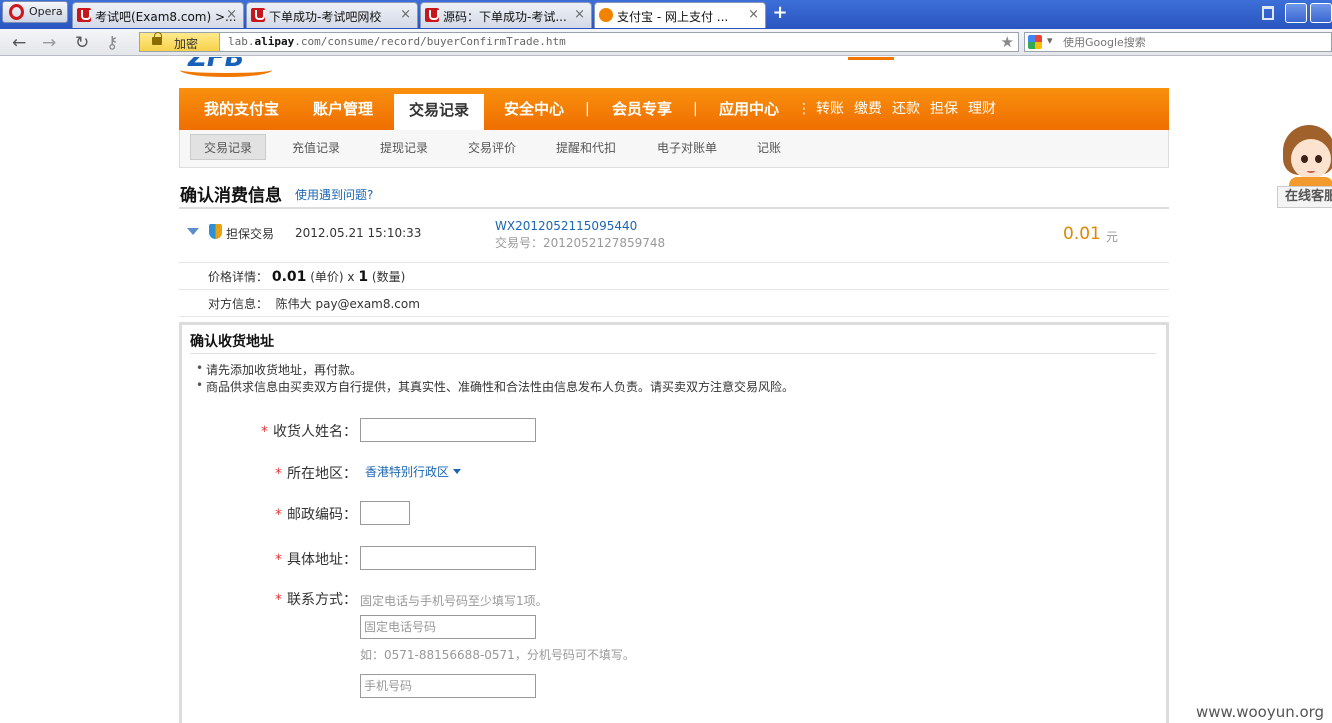 This screenshot has height=723, width=1332. What do you see at coordinates (227, 67) in the screenshot?
I see `alipay-logo: ZFB` at bounding box center [227, 67].